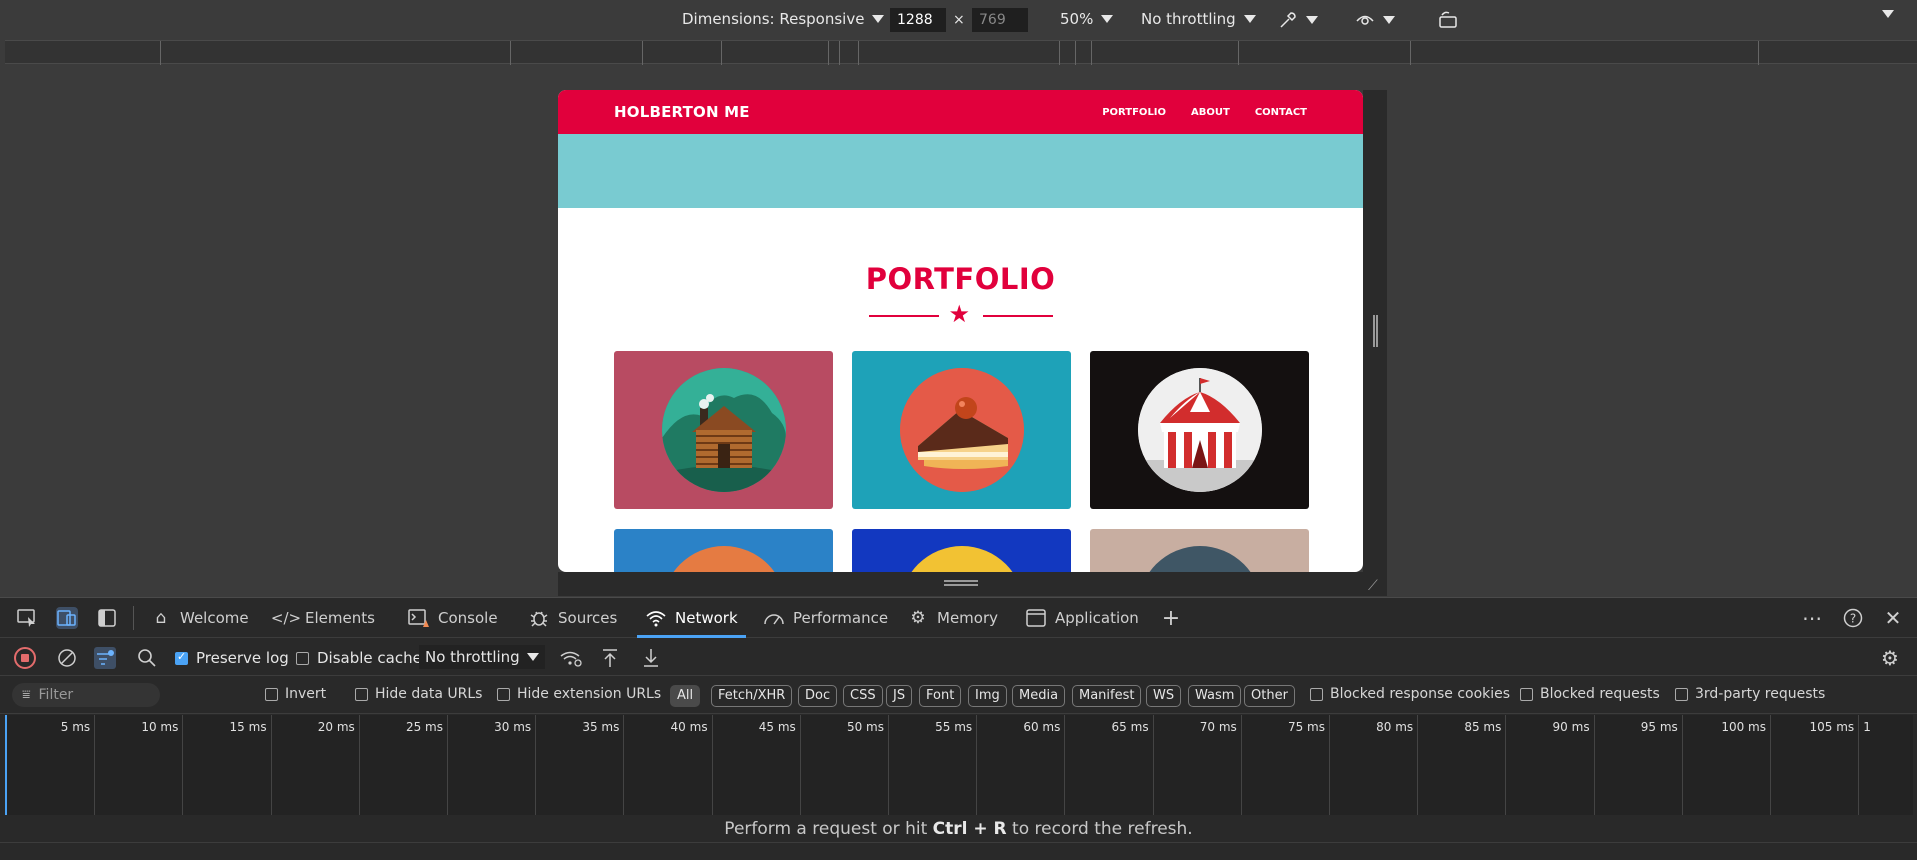 This screenshot has height=860, width=1917. Describe the element at coordinates (1000, 20) in the screenshot. I see `height-input` at that location.